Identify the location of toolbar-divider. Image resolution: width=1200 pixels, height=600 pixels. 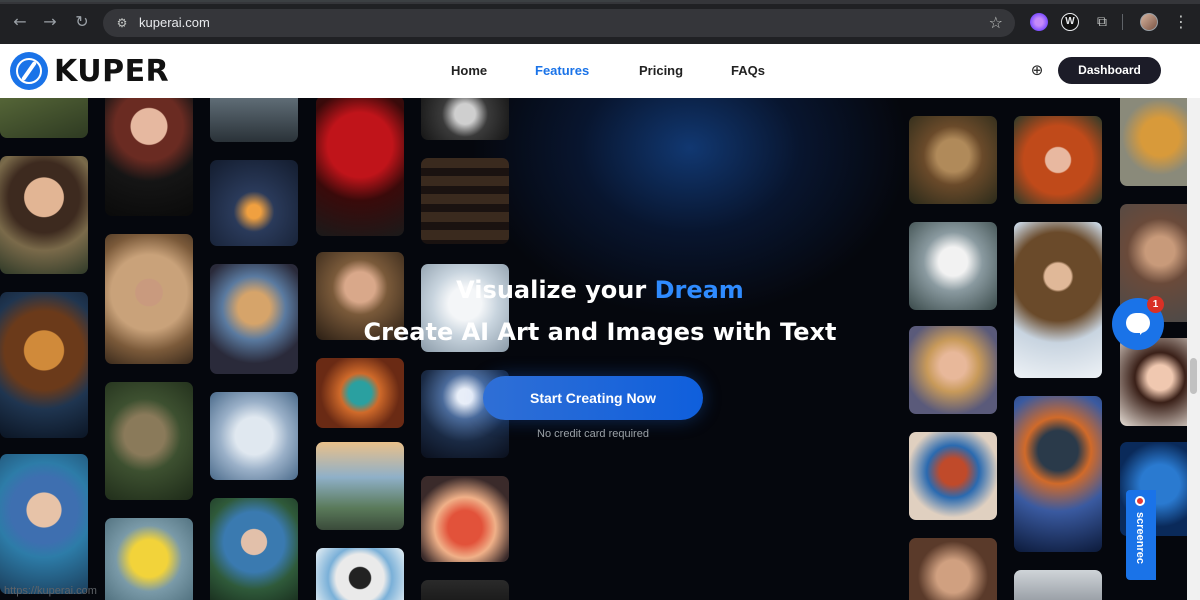
(1122, 22).